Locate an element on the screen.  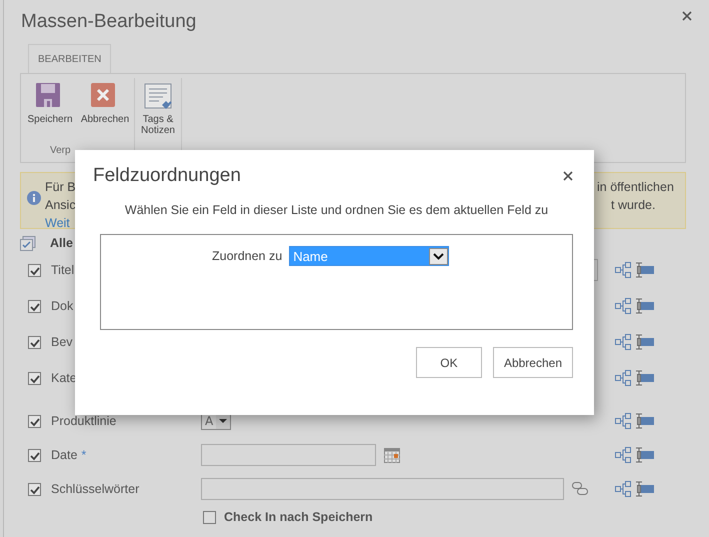
field-label: Schlüsselwörter is located at coordinates (95, 489).